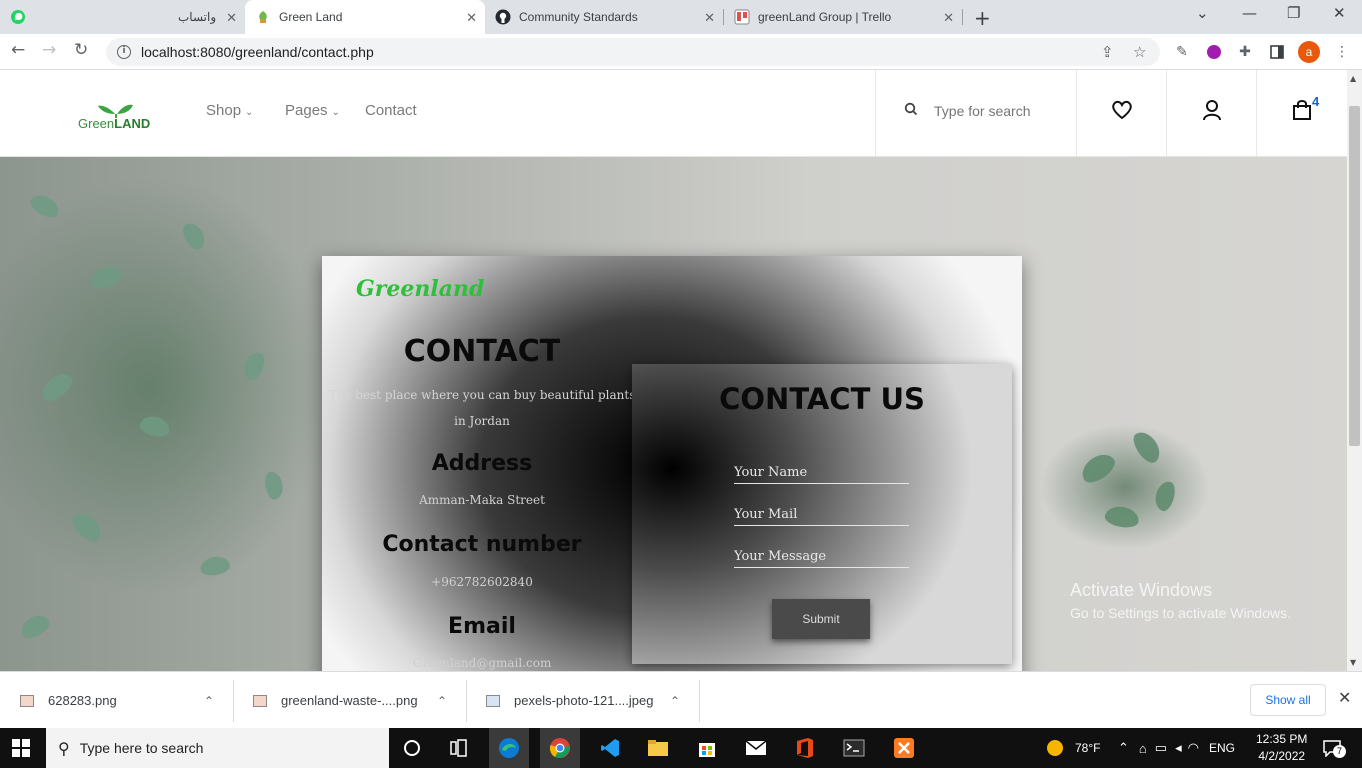 The width and height of the screenshot is (1362, 768). I want to click on nav-contact: Contact, so click(391, 110).